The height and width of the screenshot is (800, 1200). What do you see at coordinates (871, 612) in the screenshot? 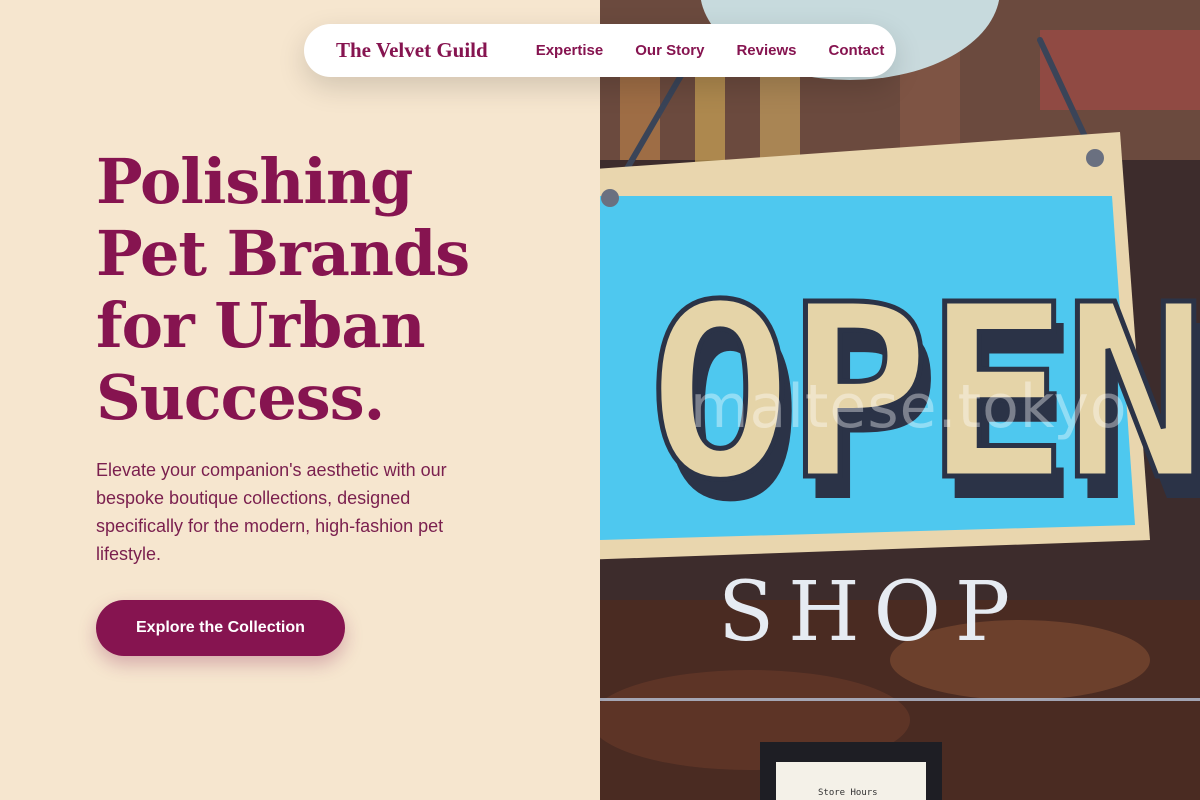
I see `shop-window-text: SHOP` at bounding box center [871, 612].